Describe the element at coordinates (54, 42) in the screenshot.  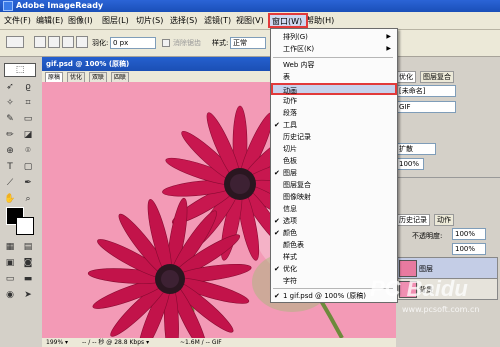
I see `add-selection-icon` at that location.